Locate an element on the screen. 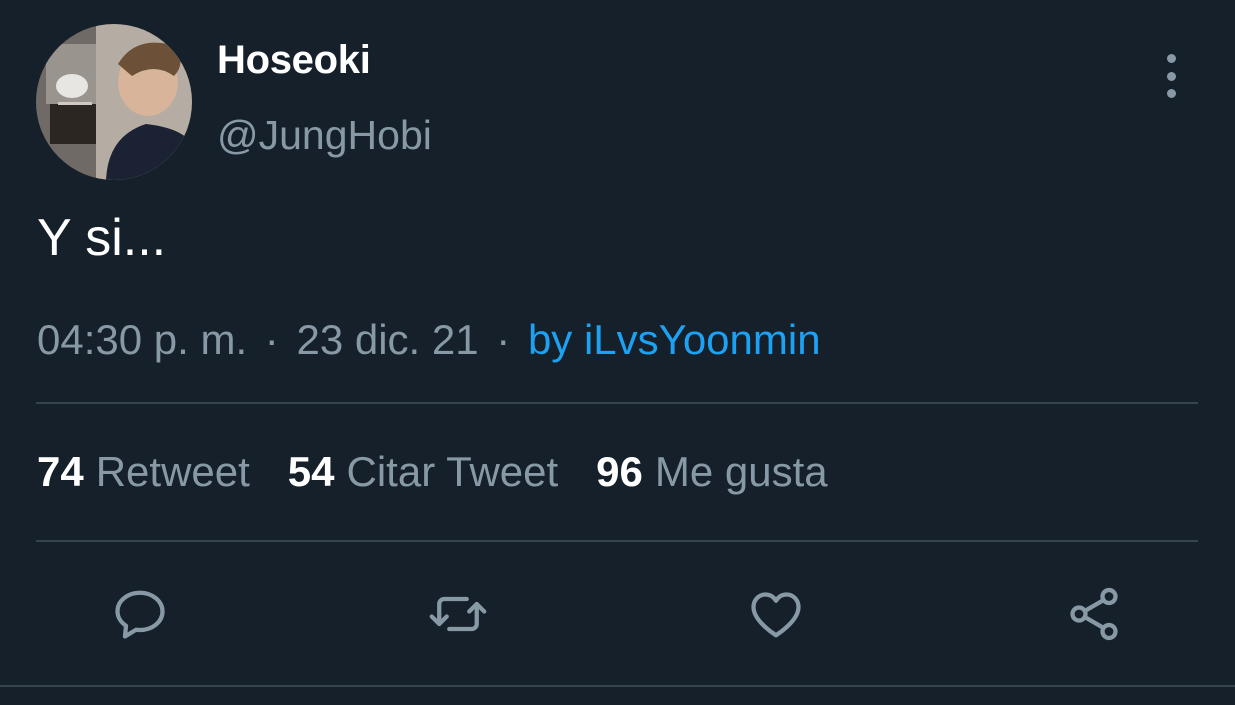  more-vertical-icon is located at coordinates (1171, 76).